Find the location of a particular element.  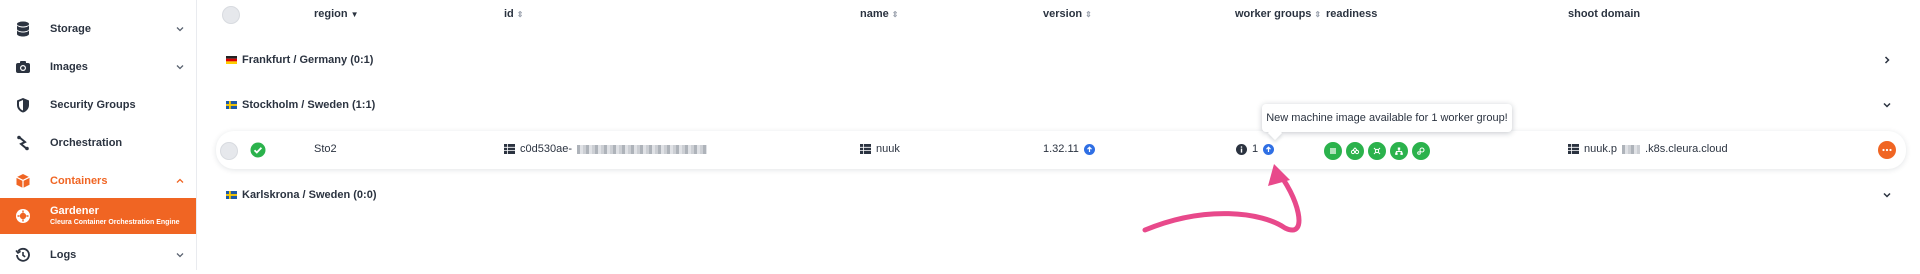

row-checkbox is located at coordinates (229, 151).